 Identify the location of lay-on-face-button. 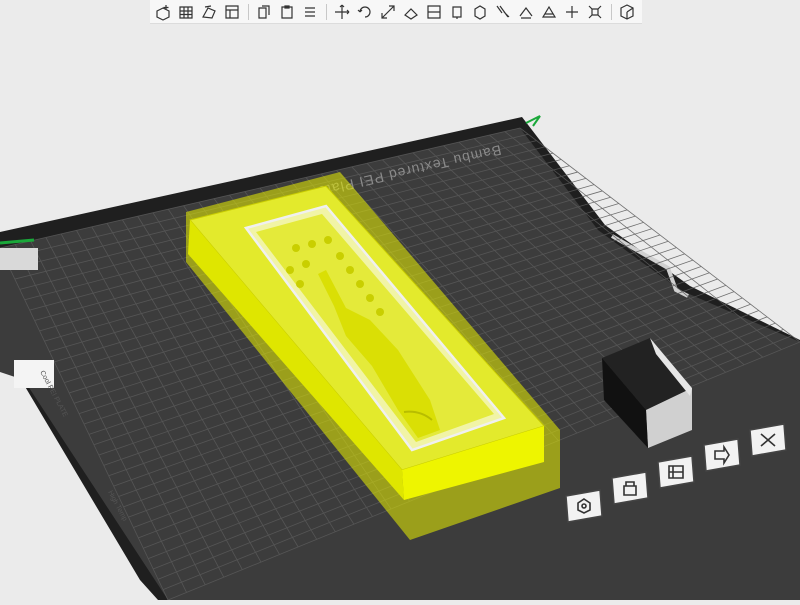
(411, 12).